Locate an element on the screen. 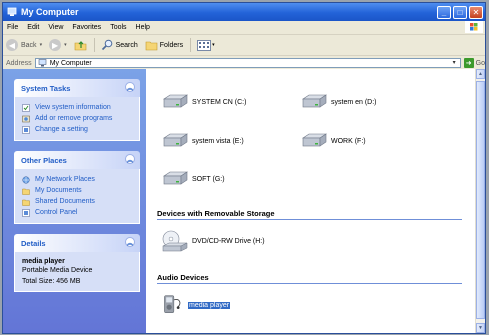 Image resolution: width=489 pixels, height=335 pixels. views-dropdown-icon: ▾ is located at coordinates (213, 45).